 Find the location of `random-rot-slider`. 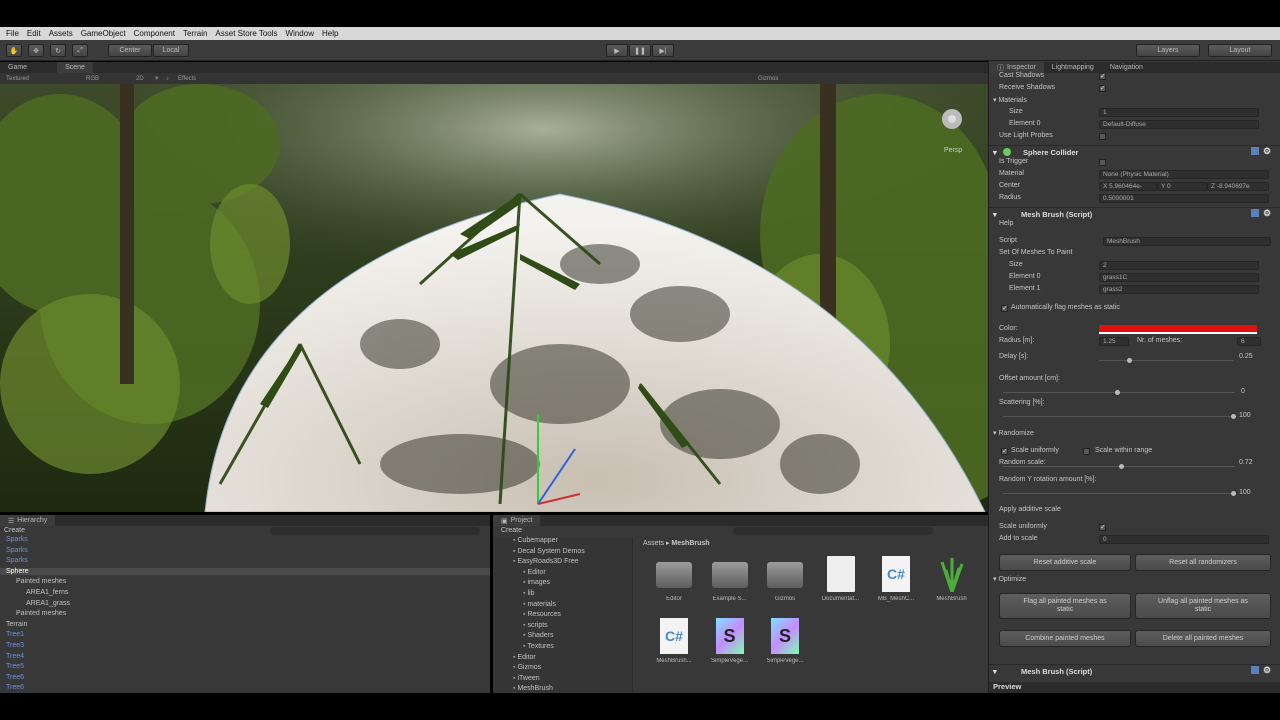

random-rot-slider is located at coordinates (1119, 493).